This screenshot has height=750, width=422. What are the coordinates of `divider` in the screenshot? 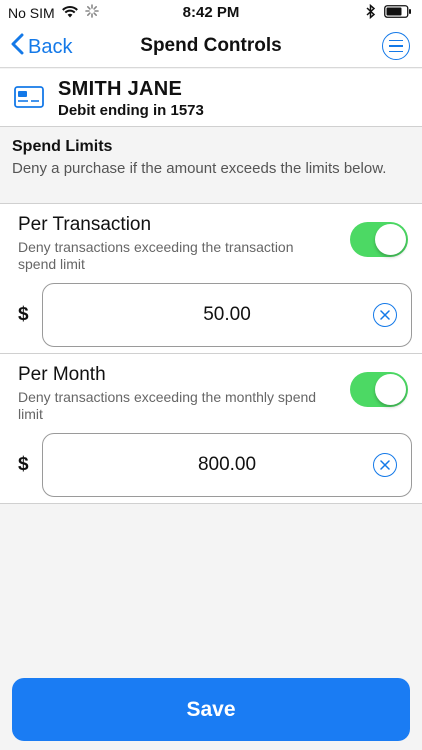 It's located at (211, 503).